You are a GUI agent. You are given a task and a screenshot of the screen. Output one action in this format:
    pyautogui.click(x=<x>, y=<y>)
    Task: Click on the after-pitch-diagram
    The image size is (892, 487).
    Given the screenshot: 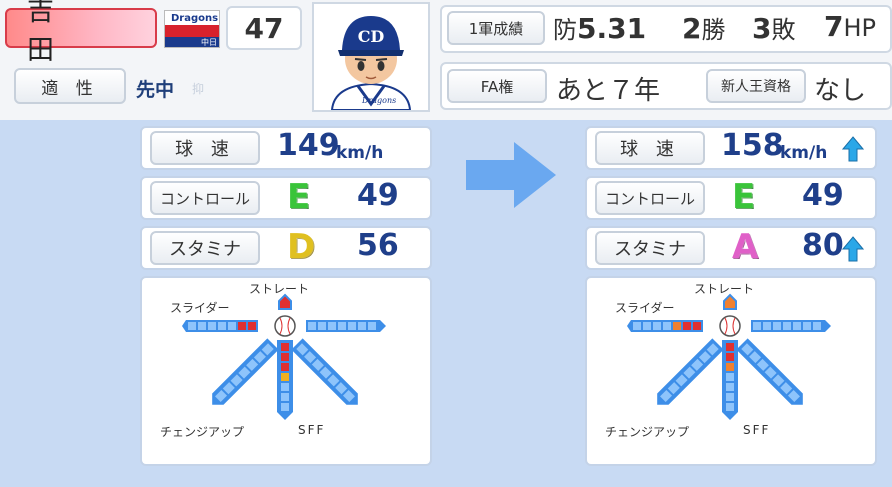 What is the action you would take?
    pyautogui.click(x=729, y=356)
    